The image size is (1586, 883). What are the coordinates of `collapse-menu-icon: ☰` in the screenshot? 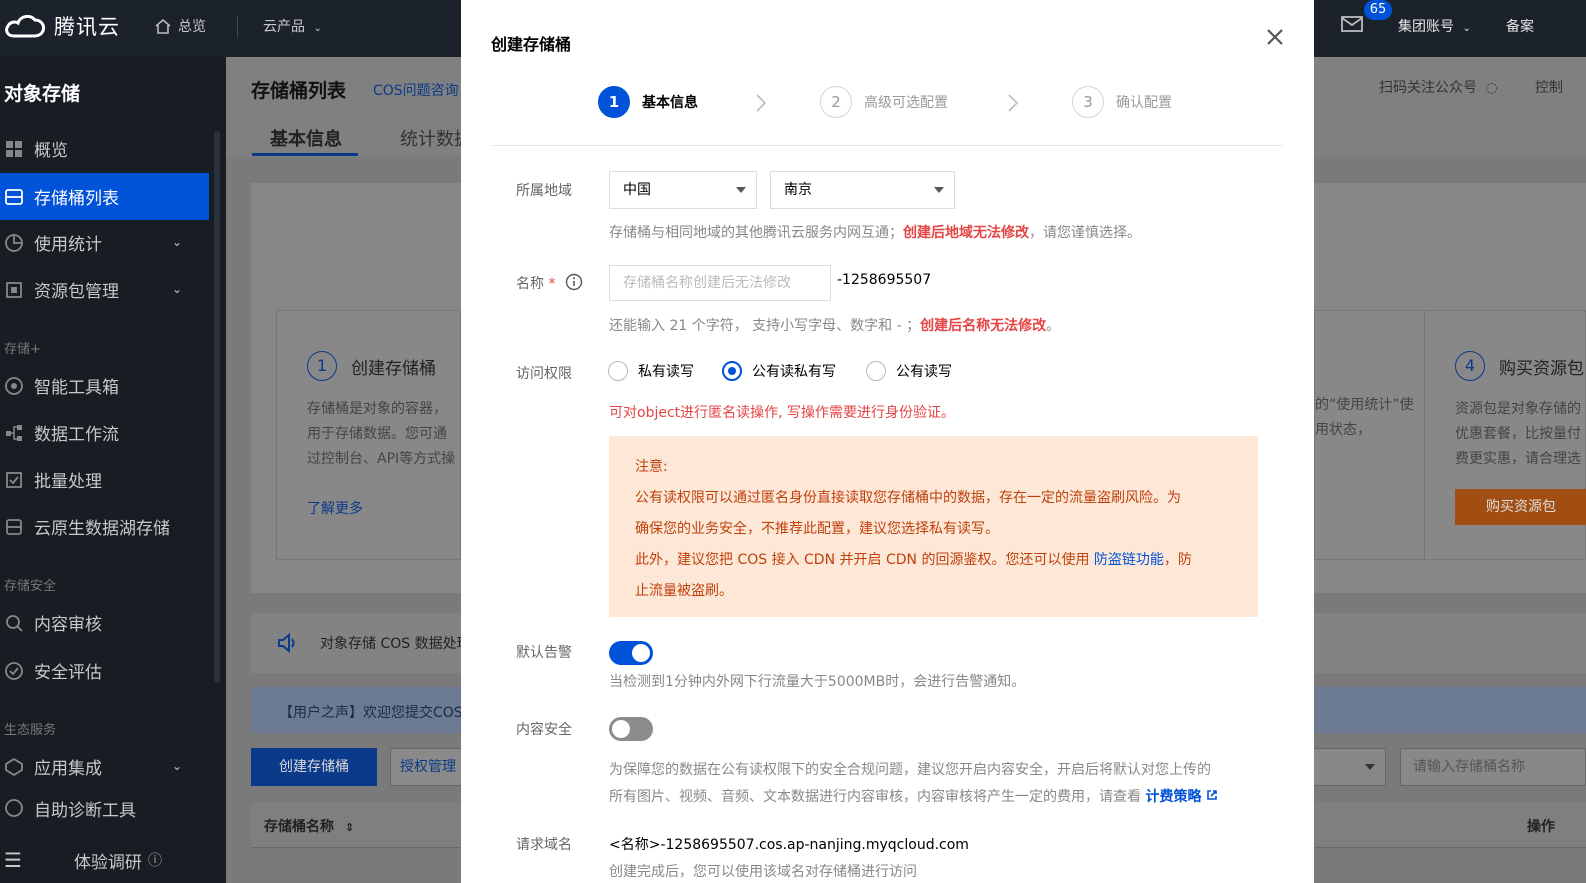 It's located at (13, 860).